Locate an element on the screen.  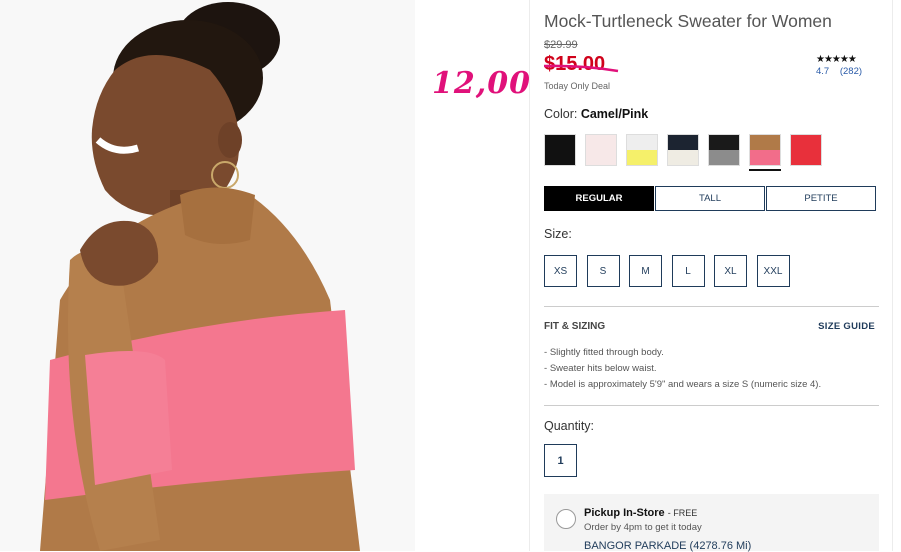
product-title: Mock-Turtleneck Sweater for Women is located at coordinates (688, 21).